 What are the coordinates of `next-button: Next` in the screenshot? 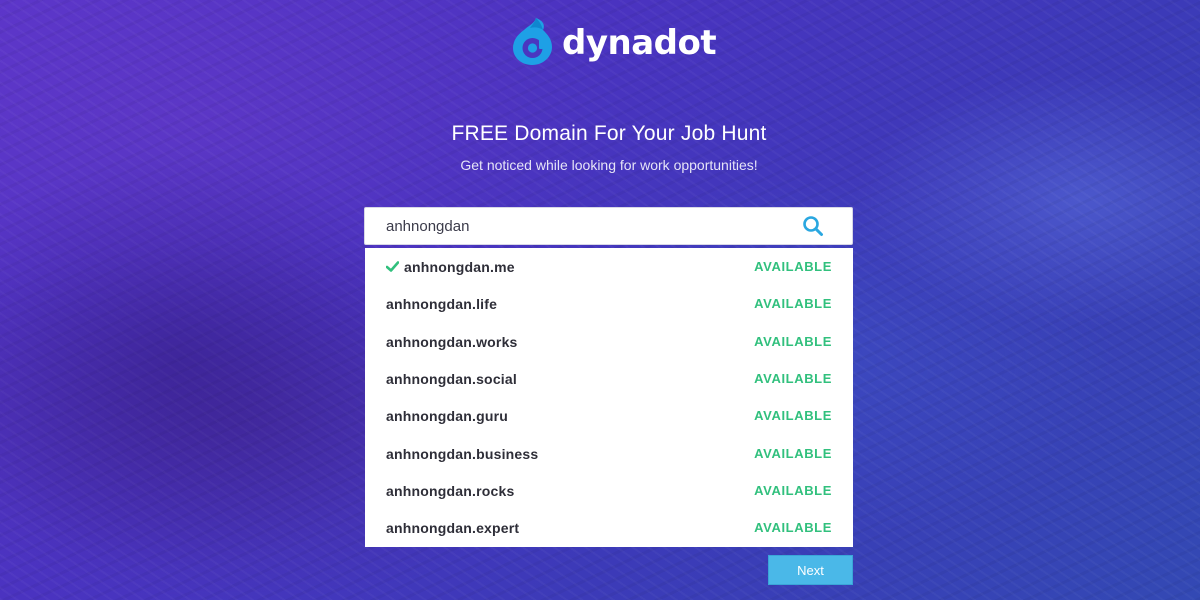 It's located at (810, 570).